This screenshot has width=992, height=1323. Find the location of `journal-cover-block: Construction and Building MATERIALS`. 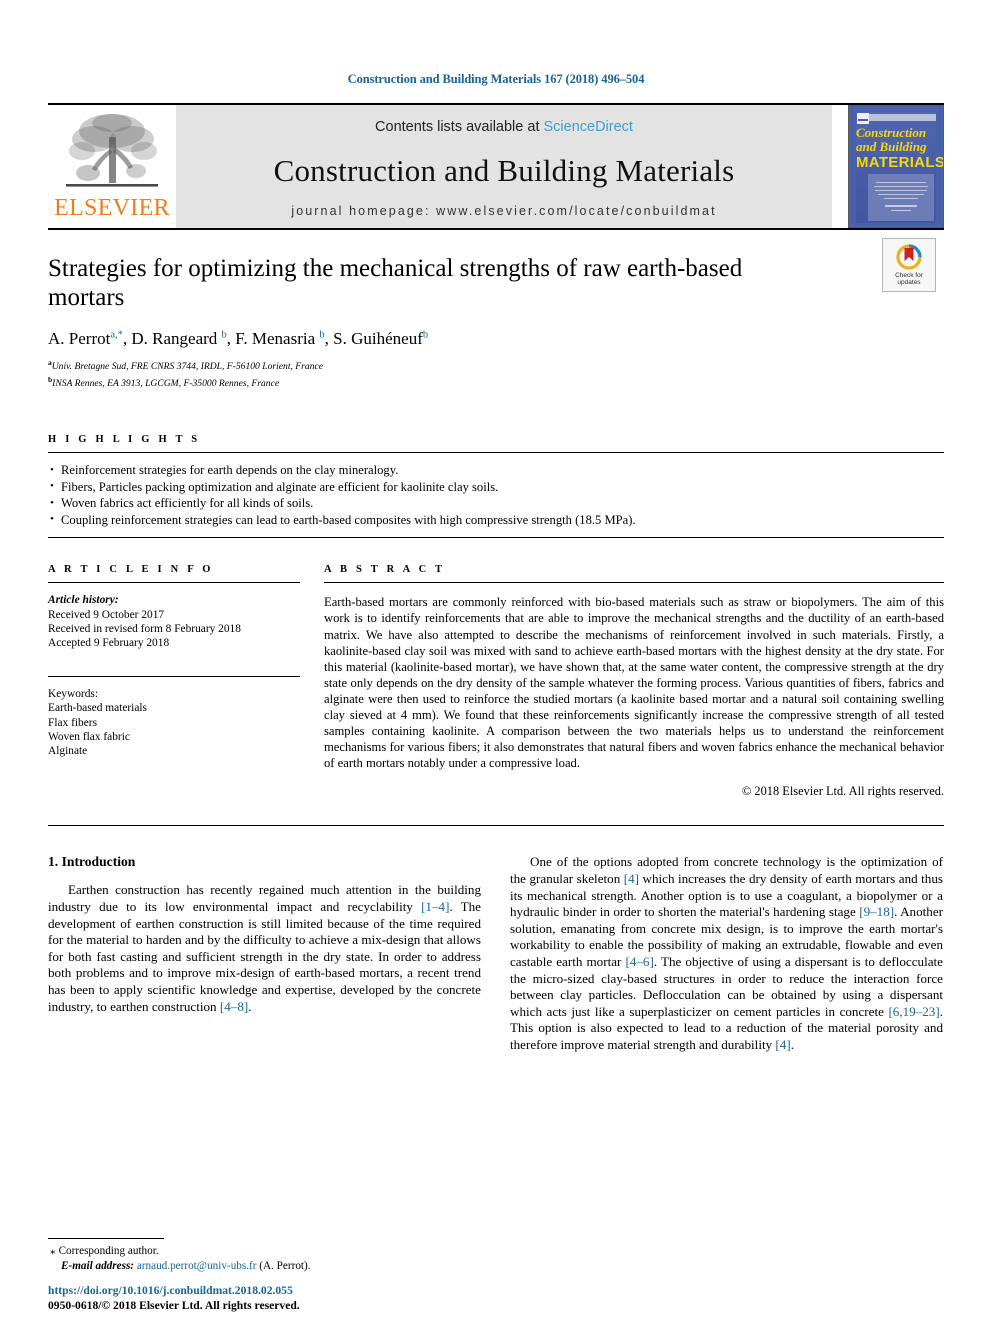

journal-cover-block: Construction and Building MATERIALS is located at coordinates (894, 166).